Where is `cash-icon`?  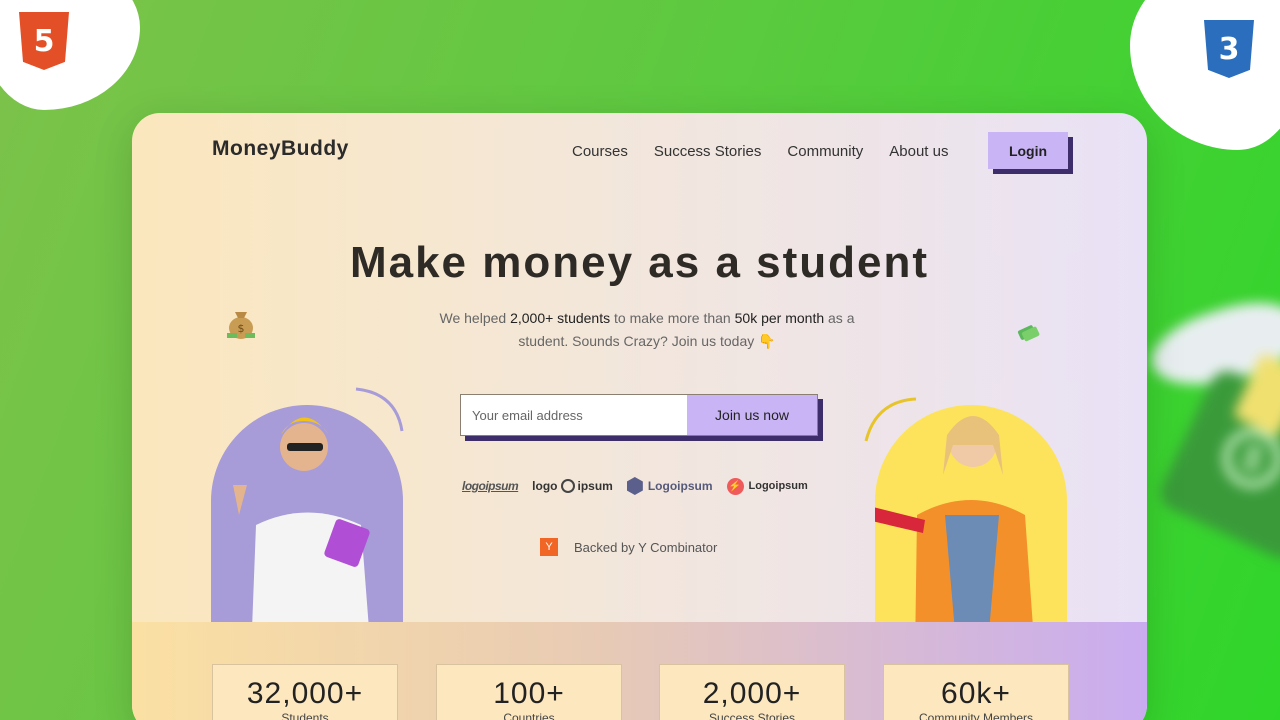
cash-icon is located at coordinates (1028, 333).